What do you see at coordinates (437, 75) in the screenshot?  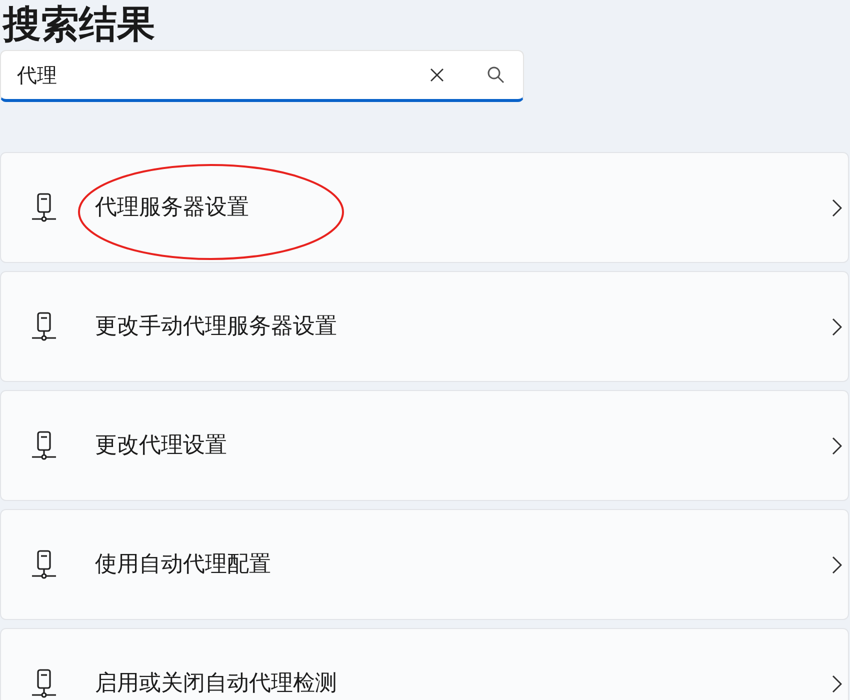 I see `close-icon` at bounding box center [437, 75].